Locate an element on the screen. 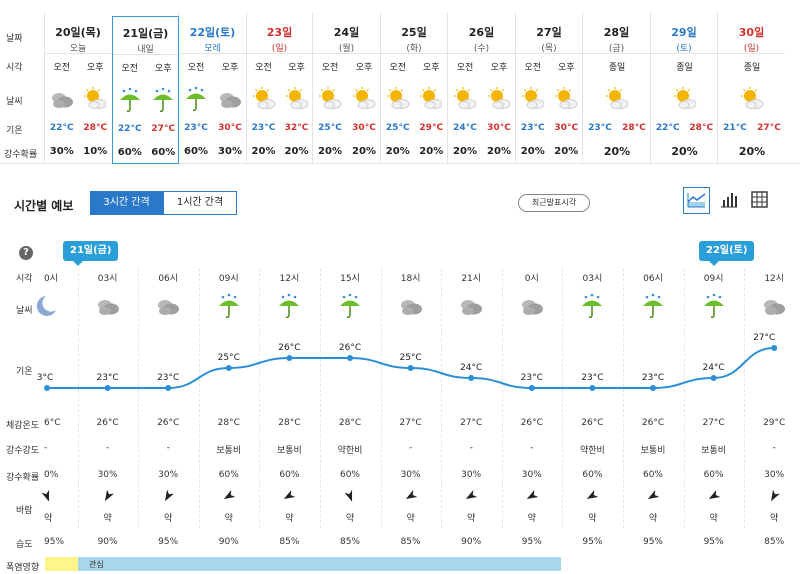 The width and height of the screenshot is (800, 574). humidity: 90% is located at coordinates (228, 542).